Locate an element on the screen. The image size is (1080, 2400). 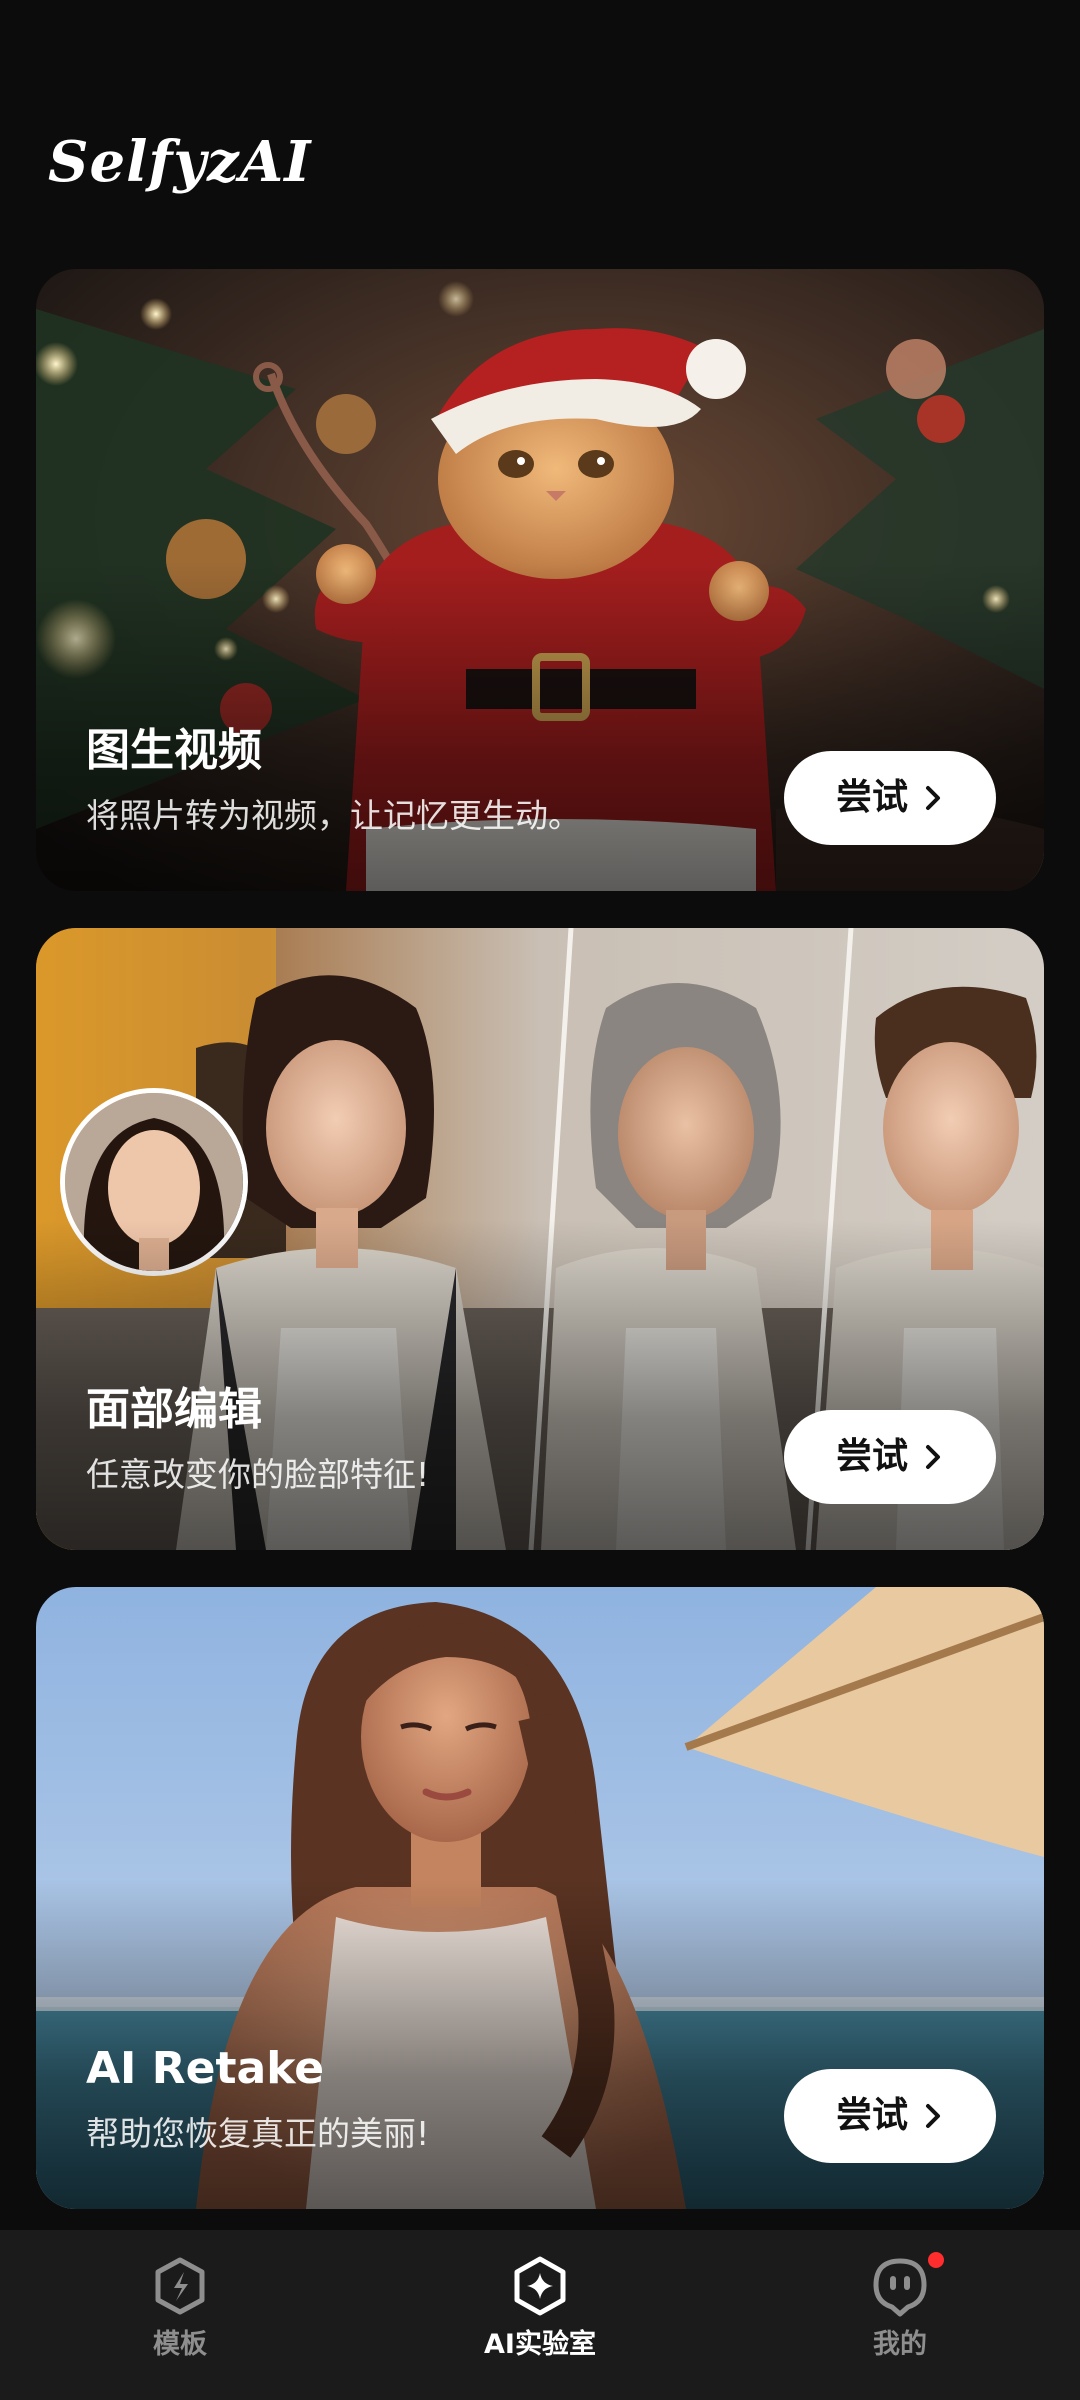
nav-item-templates: 模板 is located at coordinates (180, 2315).